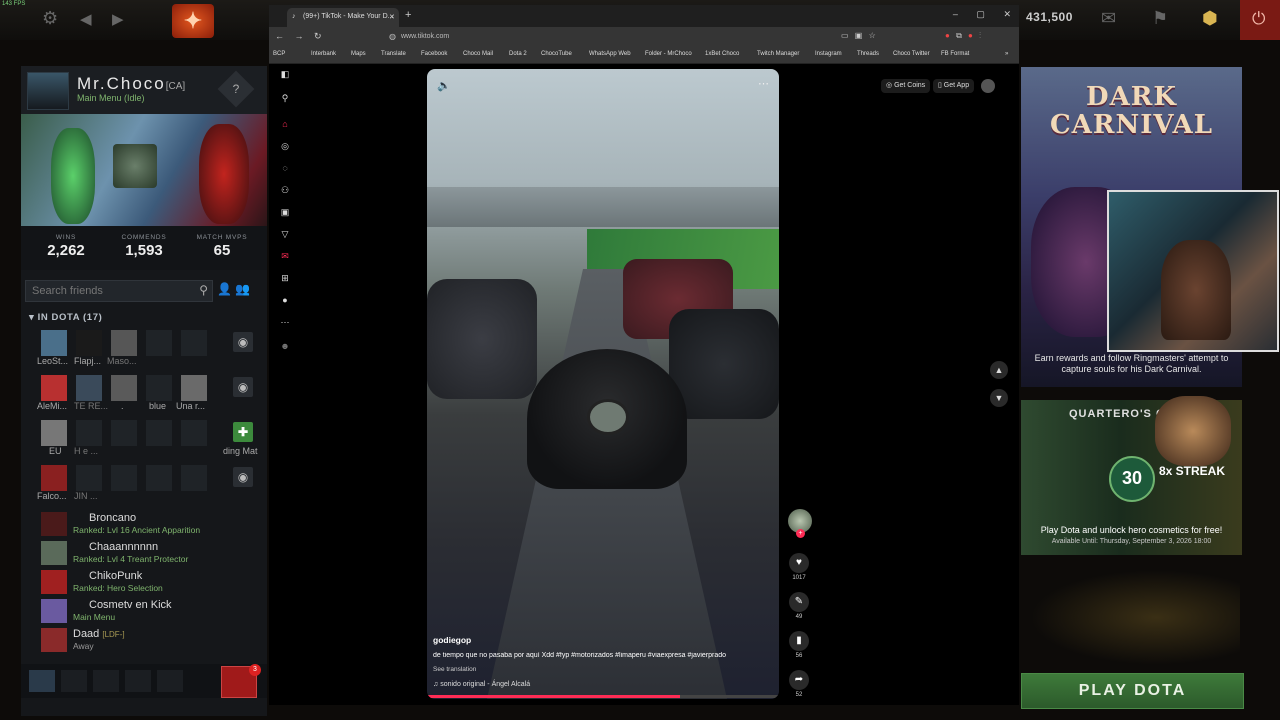 The image size is (1280, 720). What do you see at coordinates (799, 645) in the screenshot?
I see `save-button: ▮ 56` at bounding box center [799, 645].